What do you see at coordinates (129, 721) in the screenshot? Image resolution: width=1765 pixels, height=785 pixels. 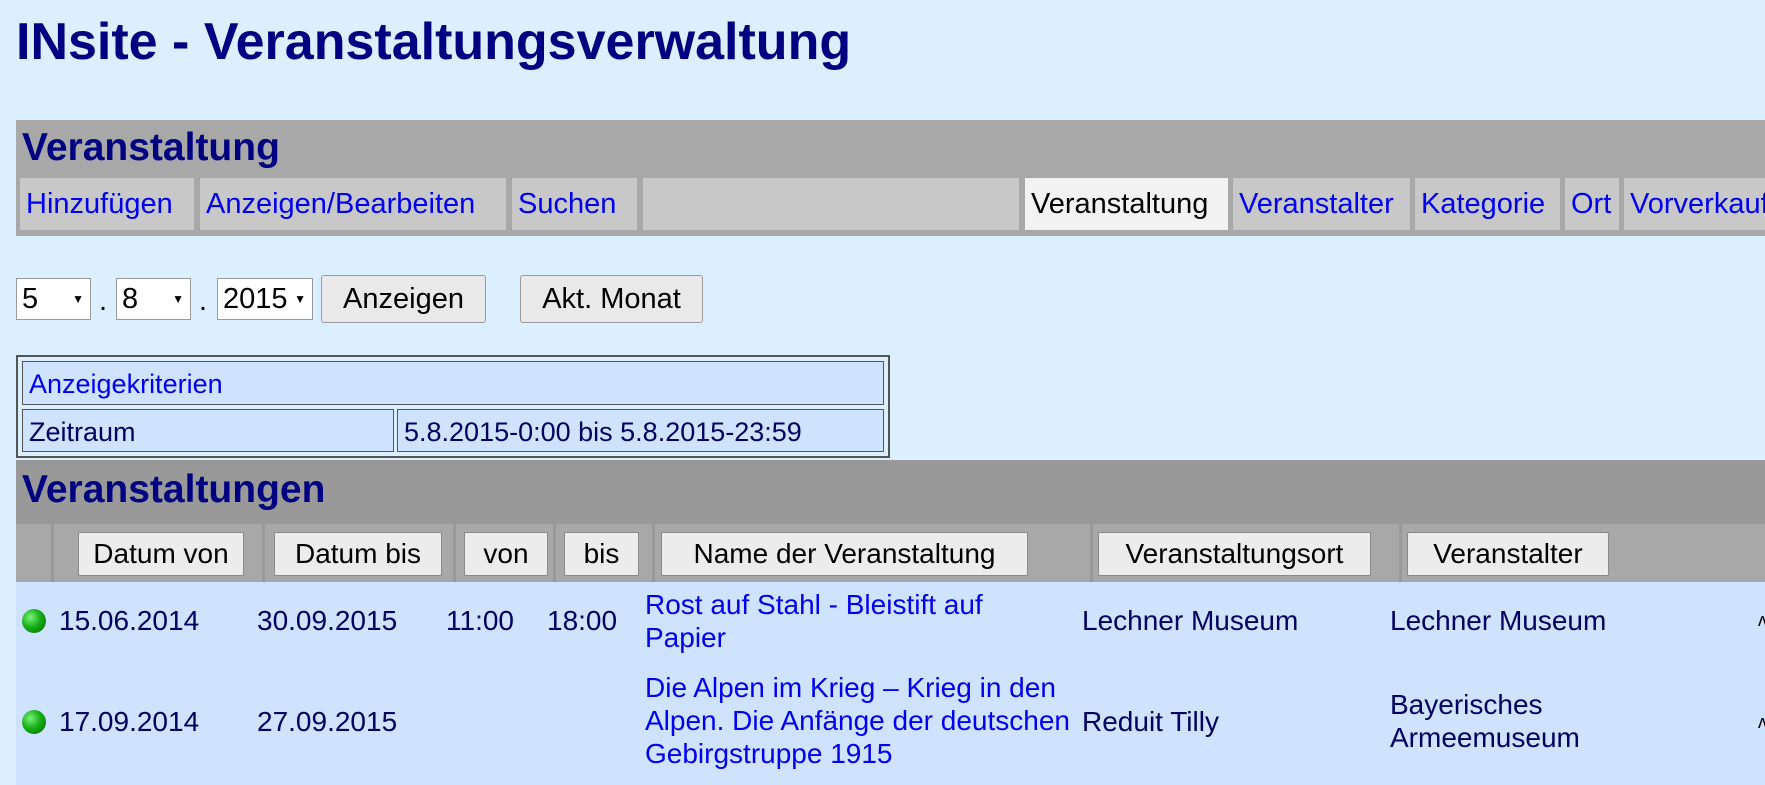 I see `datum-von: 17.09.2014` at bounding box center [129, 721].